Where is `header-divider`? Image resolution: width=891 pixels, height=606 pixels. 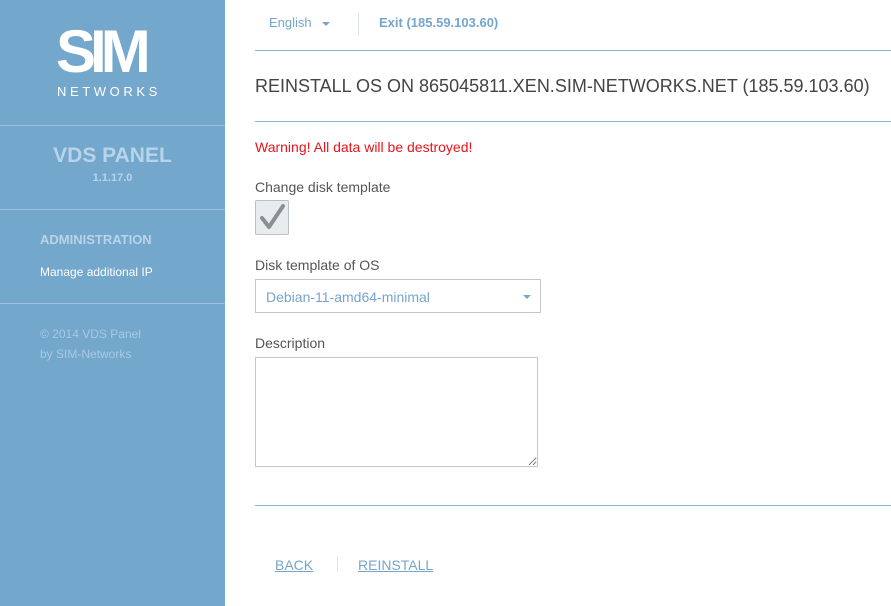 header-divider is located at coordinates (573, 50).